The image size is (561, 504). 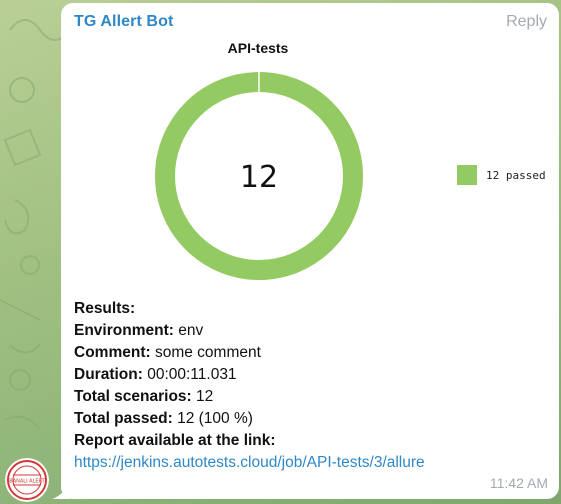 I want to click on legend-label: 12 passed, so click(x=516, y=175).